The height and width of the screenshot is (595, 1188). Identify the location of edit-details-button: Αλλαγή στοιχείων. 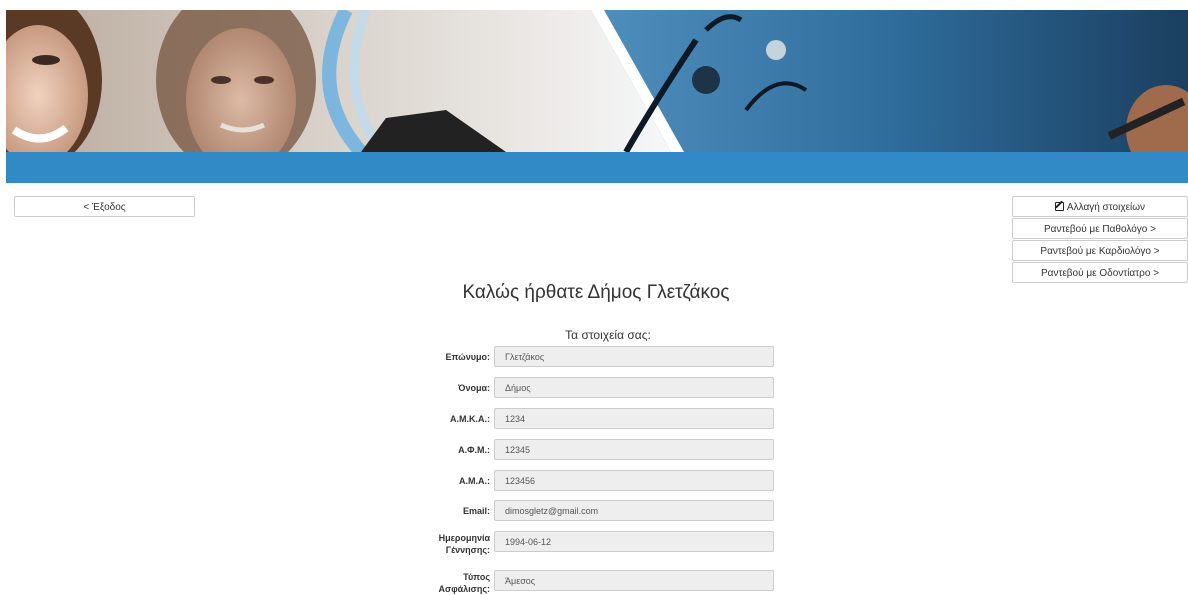
(1100, 206).